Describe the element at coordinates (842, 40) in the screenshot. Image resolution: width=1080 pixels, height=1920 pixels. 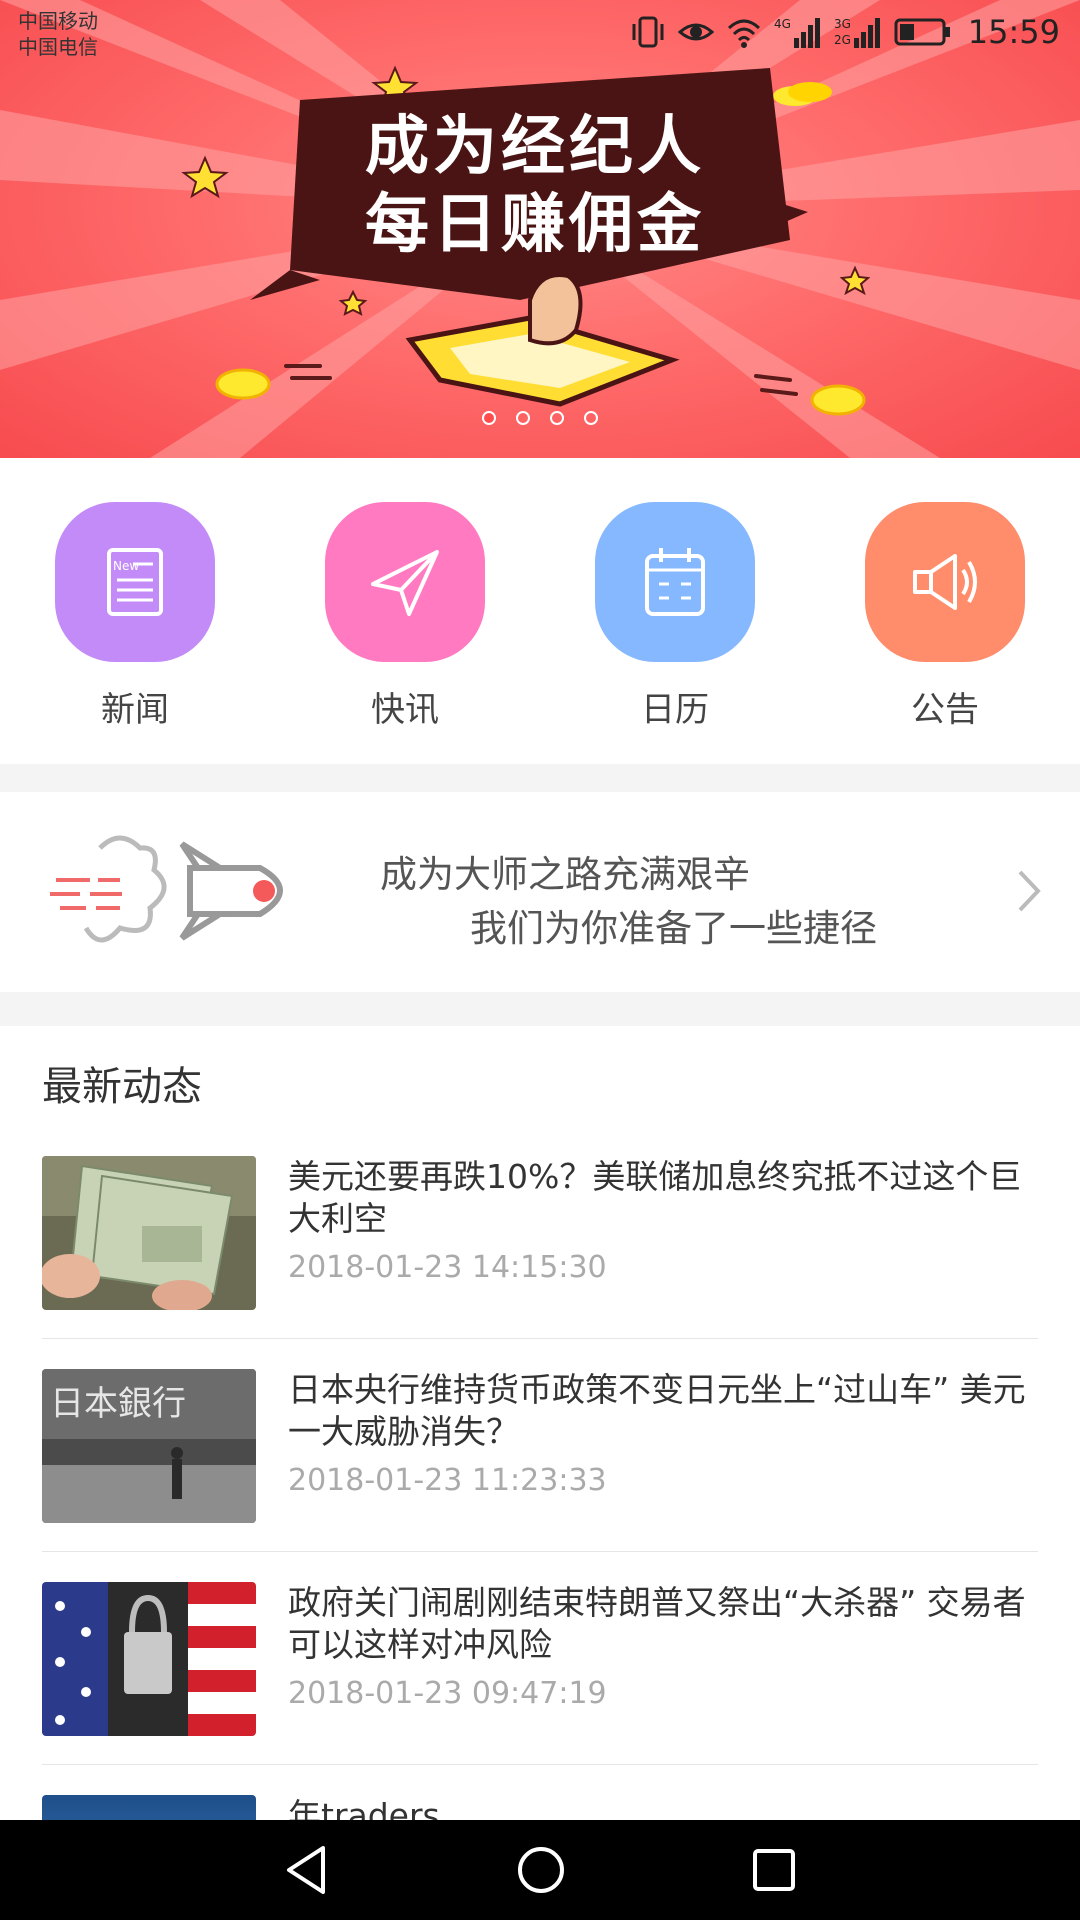
I see `svg-text: 2G` at that location.